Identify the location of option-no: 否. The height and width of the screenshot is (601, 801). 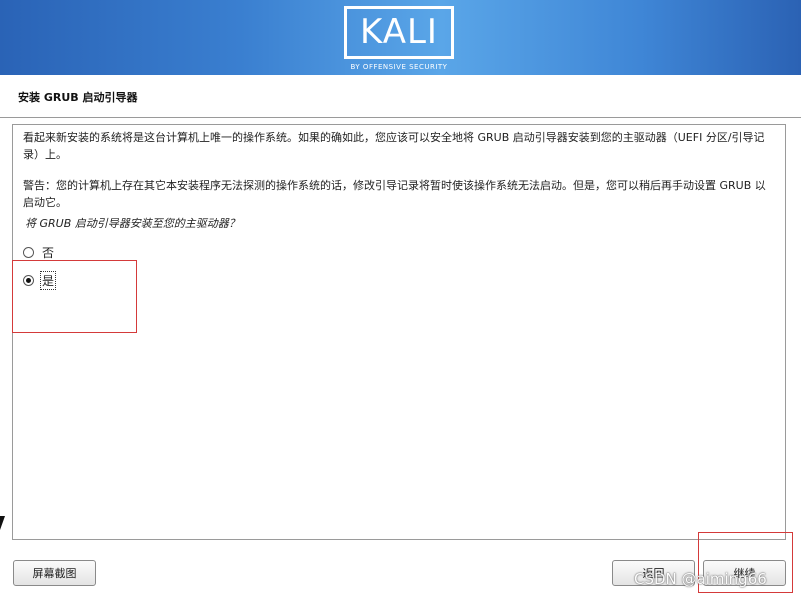
(39, 252).